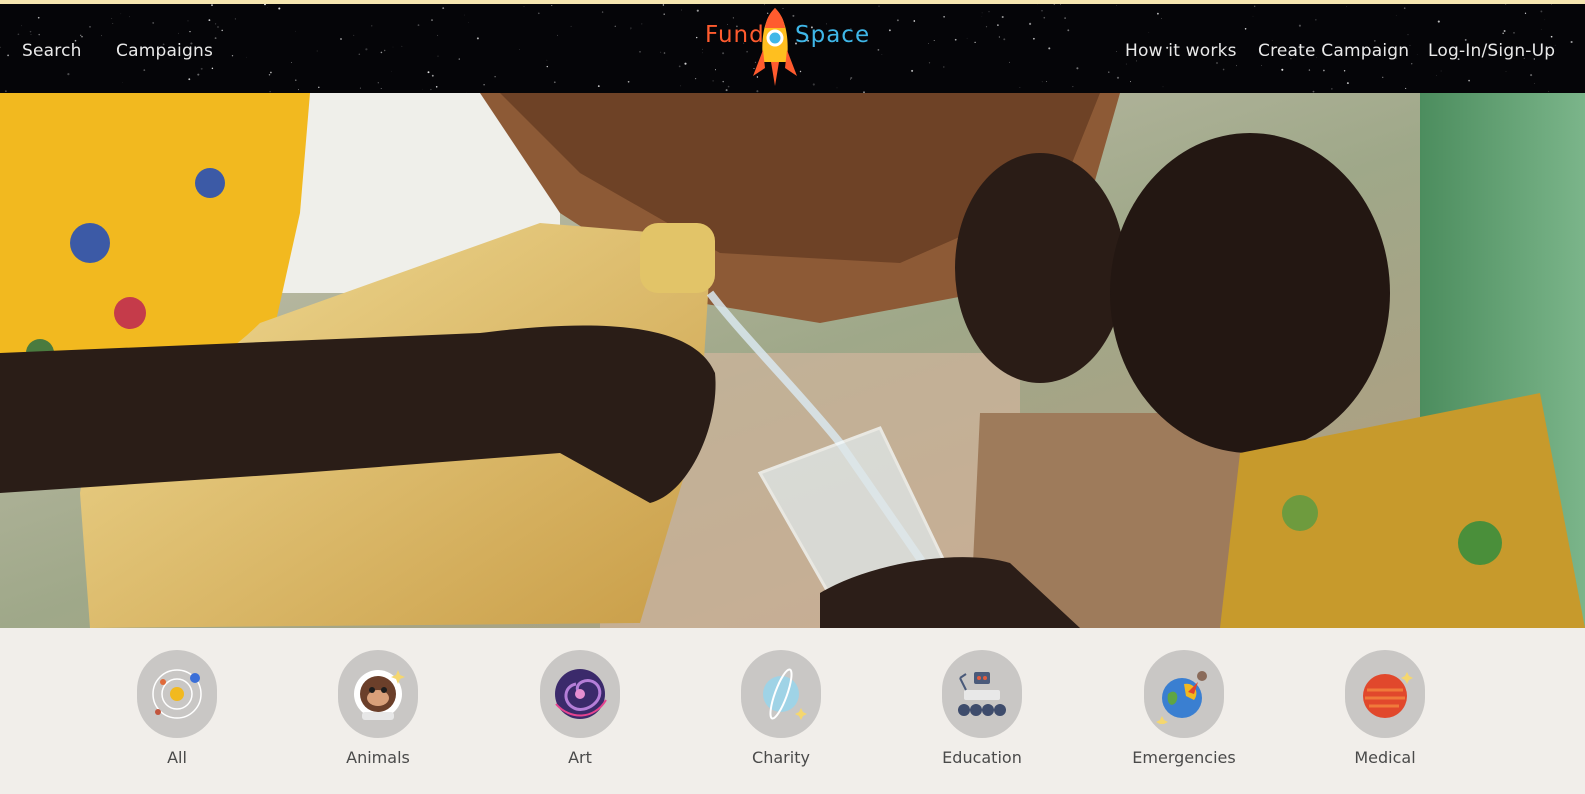 The image size is (1585, 794). What do you see at coordinates (177, 757) in the screenshot?
I see `category-label: All` at bounding box center [177, 757].